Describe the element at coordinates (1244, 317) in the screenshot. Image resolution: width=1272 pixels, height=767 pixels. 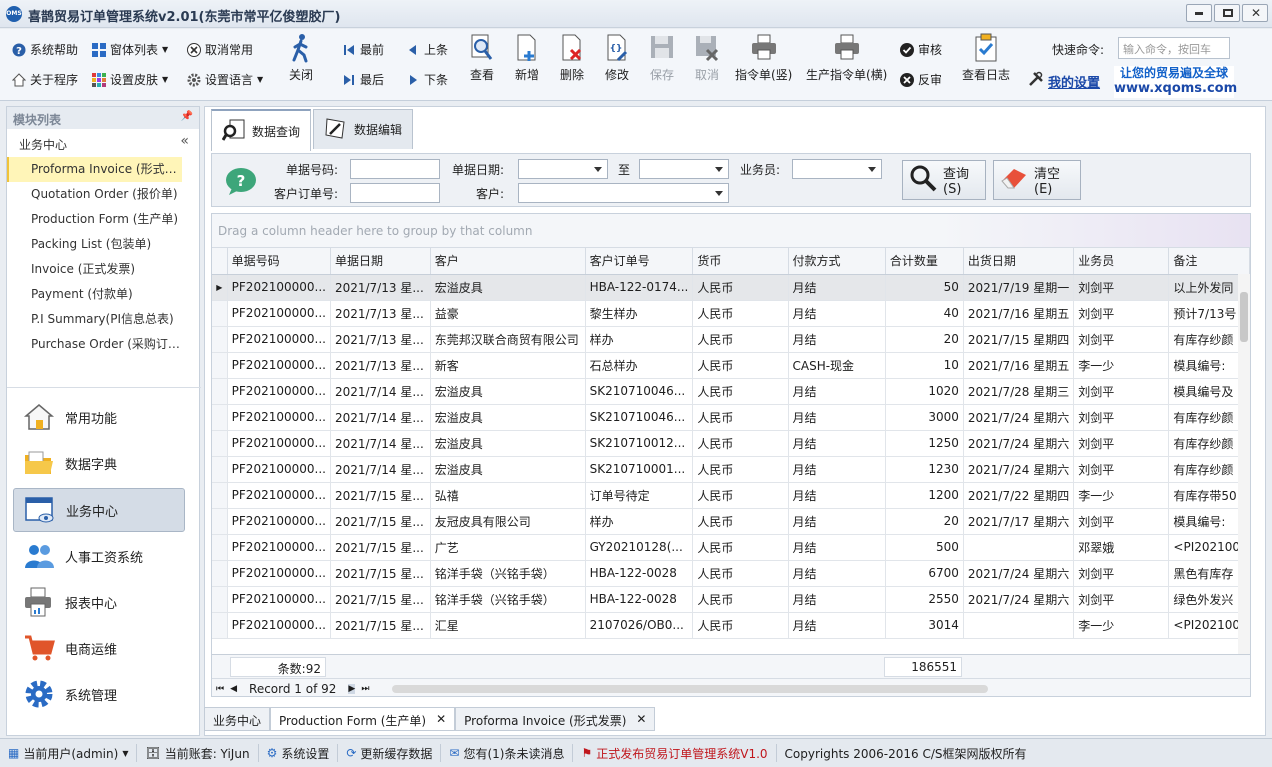
I see `vertical-scroll-thumb` at that location.